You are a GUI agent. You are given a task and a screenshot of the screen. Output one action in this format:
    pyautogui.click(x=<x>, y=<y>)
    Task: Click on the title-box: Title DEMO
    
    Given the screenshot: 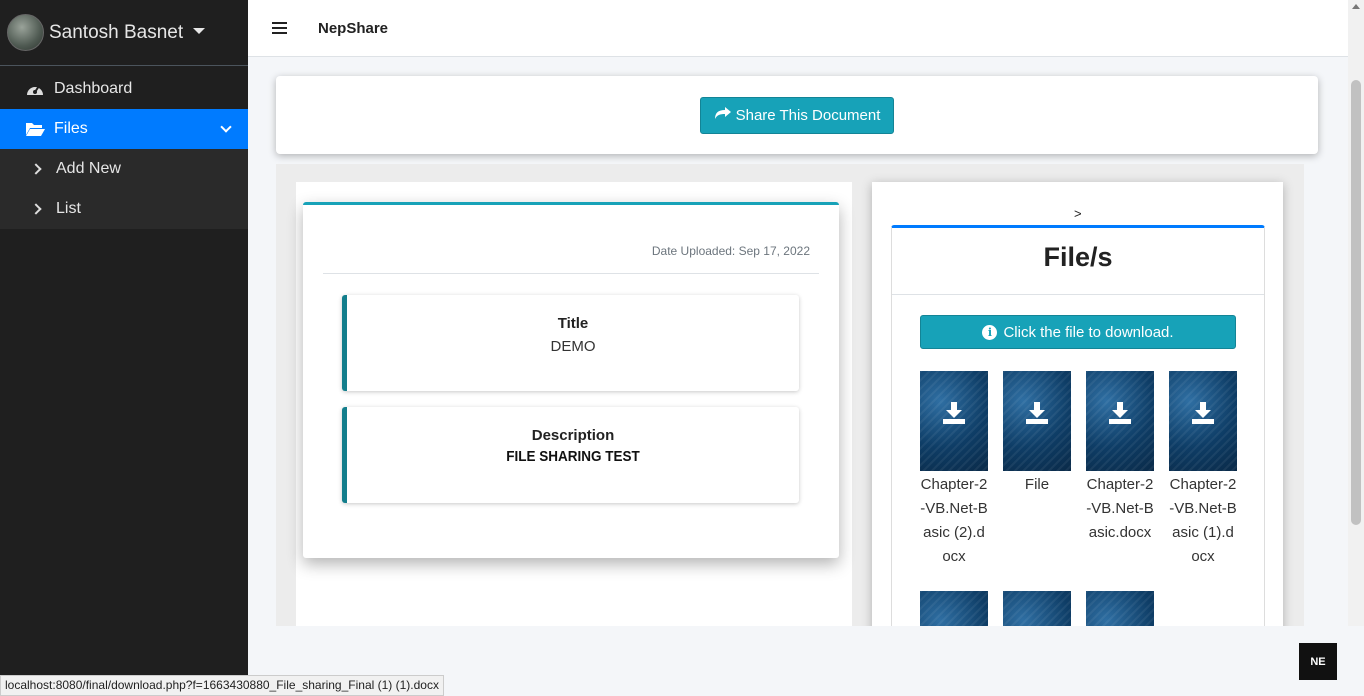 What is the action you would take?
    pyautogui.click(x=570, y=343)
    